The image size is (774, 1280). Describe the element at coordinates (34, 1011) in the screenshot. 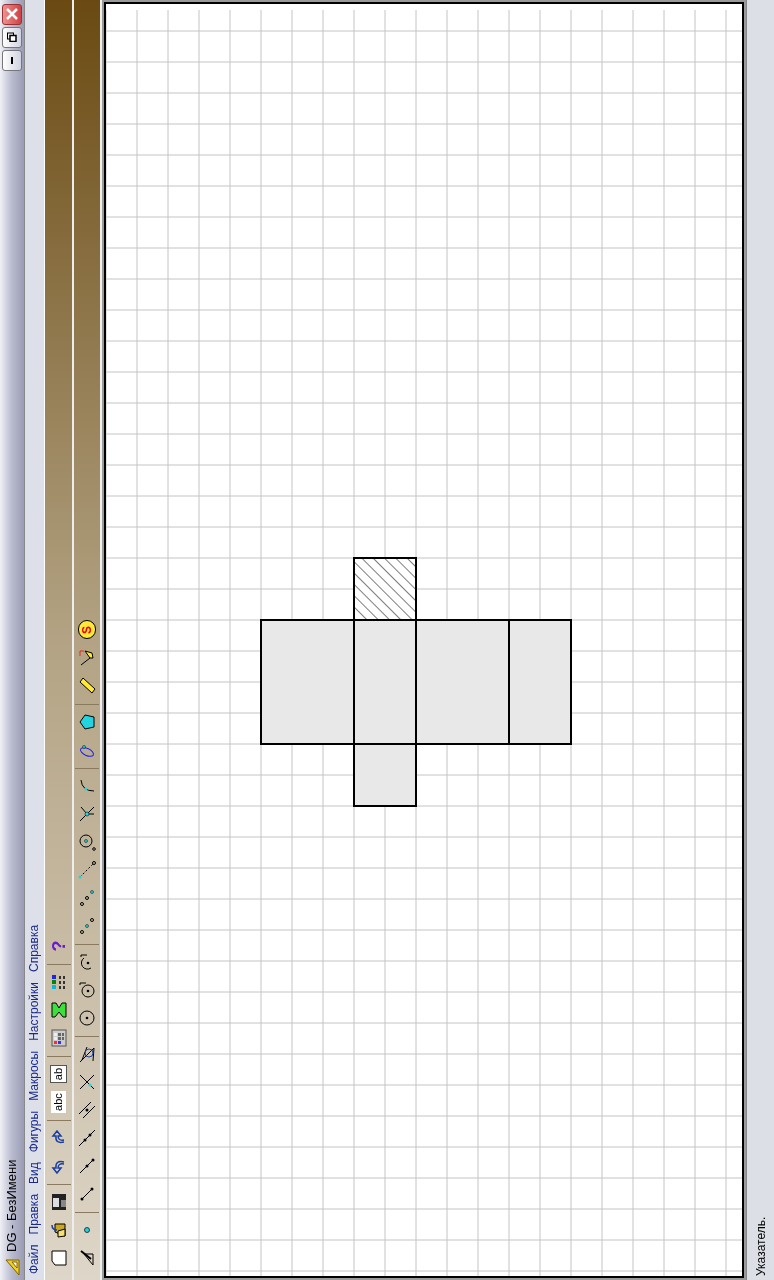

I see `menu-item: Настройки` at that location.